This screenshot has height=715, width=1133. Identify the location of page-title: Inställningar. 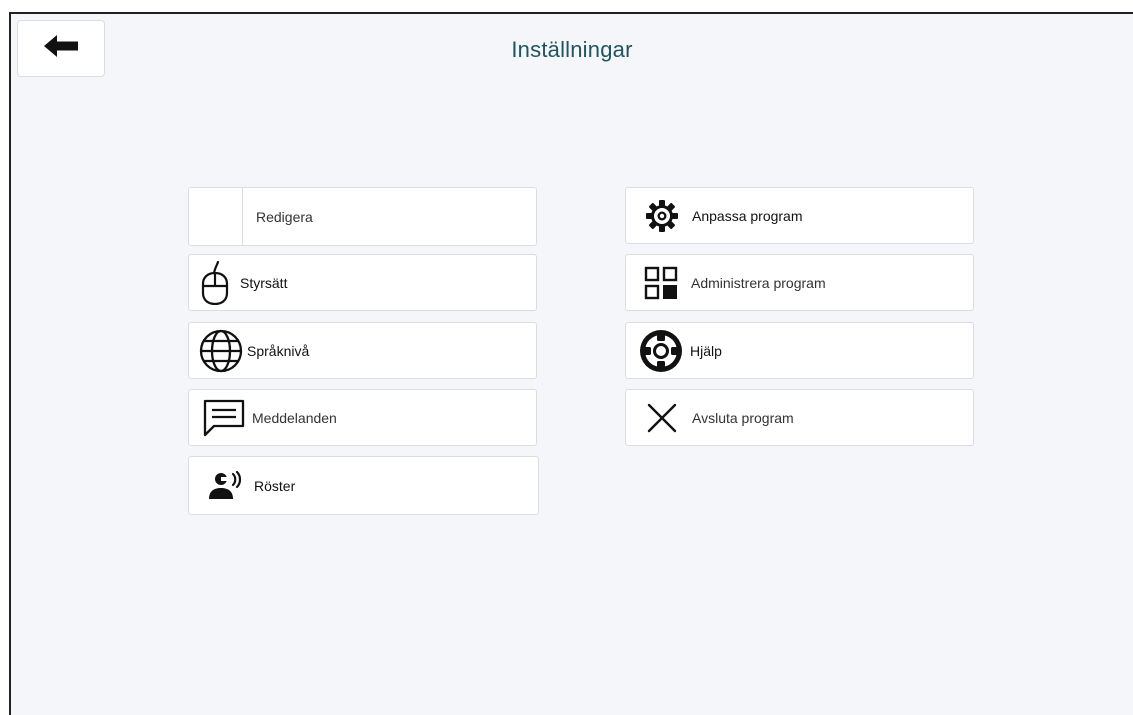
(572, 49).